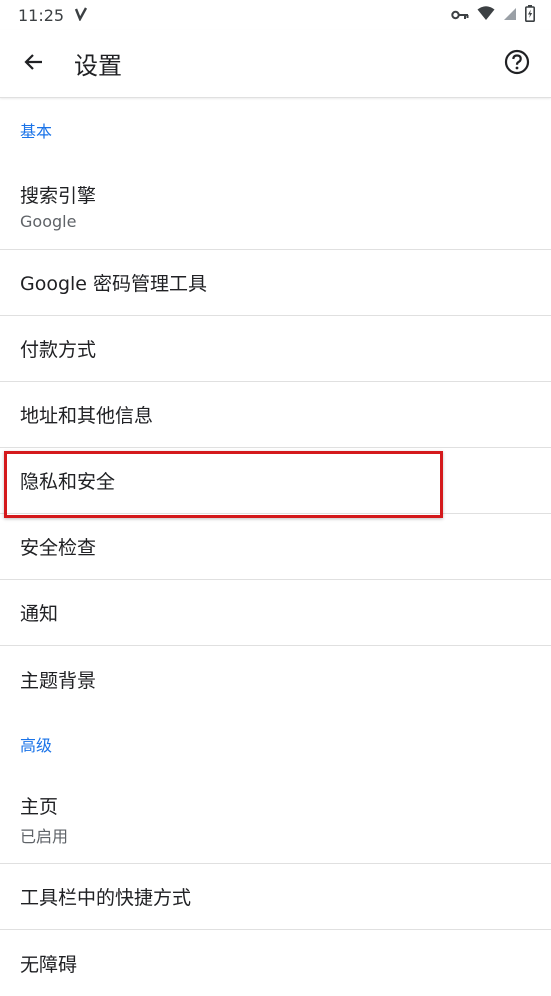 This screenshot has height=996, width=551. Describe the element at coordinates (275, 820) in the screenshot. I see `settings-item-homepage: 主页 已启用` at that location.